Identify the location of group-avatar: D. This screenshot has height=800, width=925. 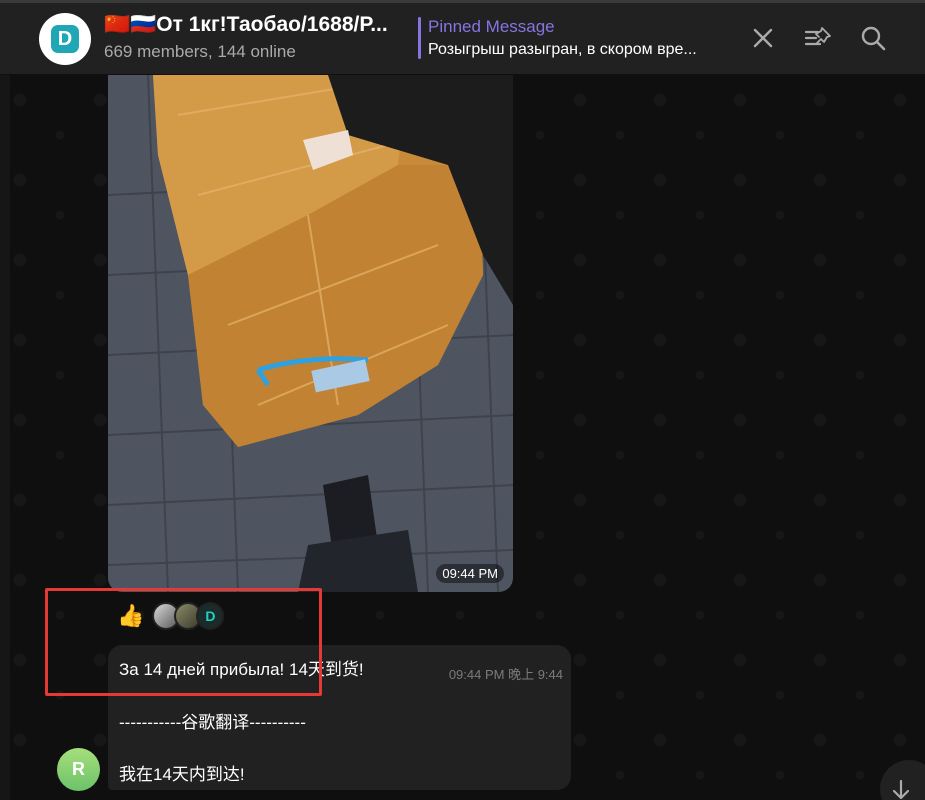
(65, 39).